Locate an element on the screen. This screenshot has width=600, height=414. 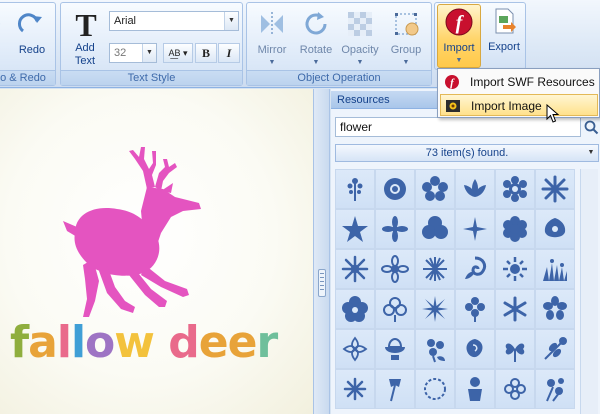
flower-ring-icon is located at coordinates (515, 189).